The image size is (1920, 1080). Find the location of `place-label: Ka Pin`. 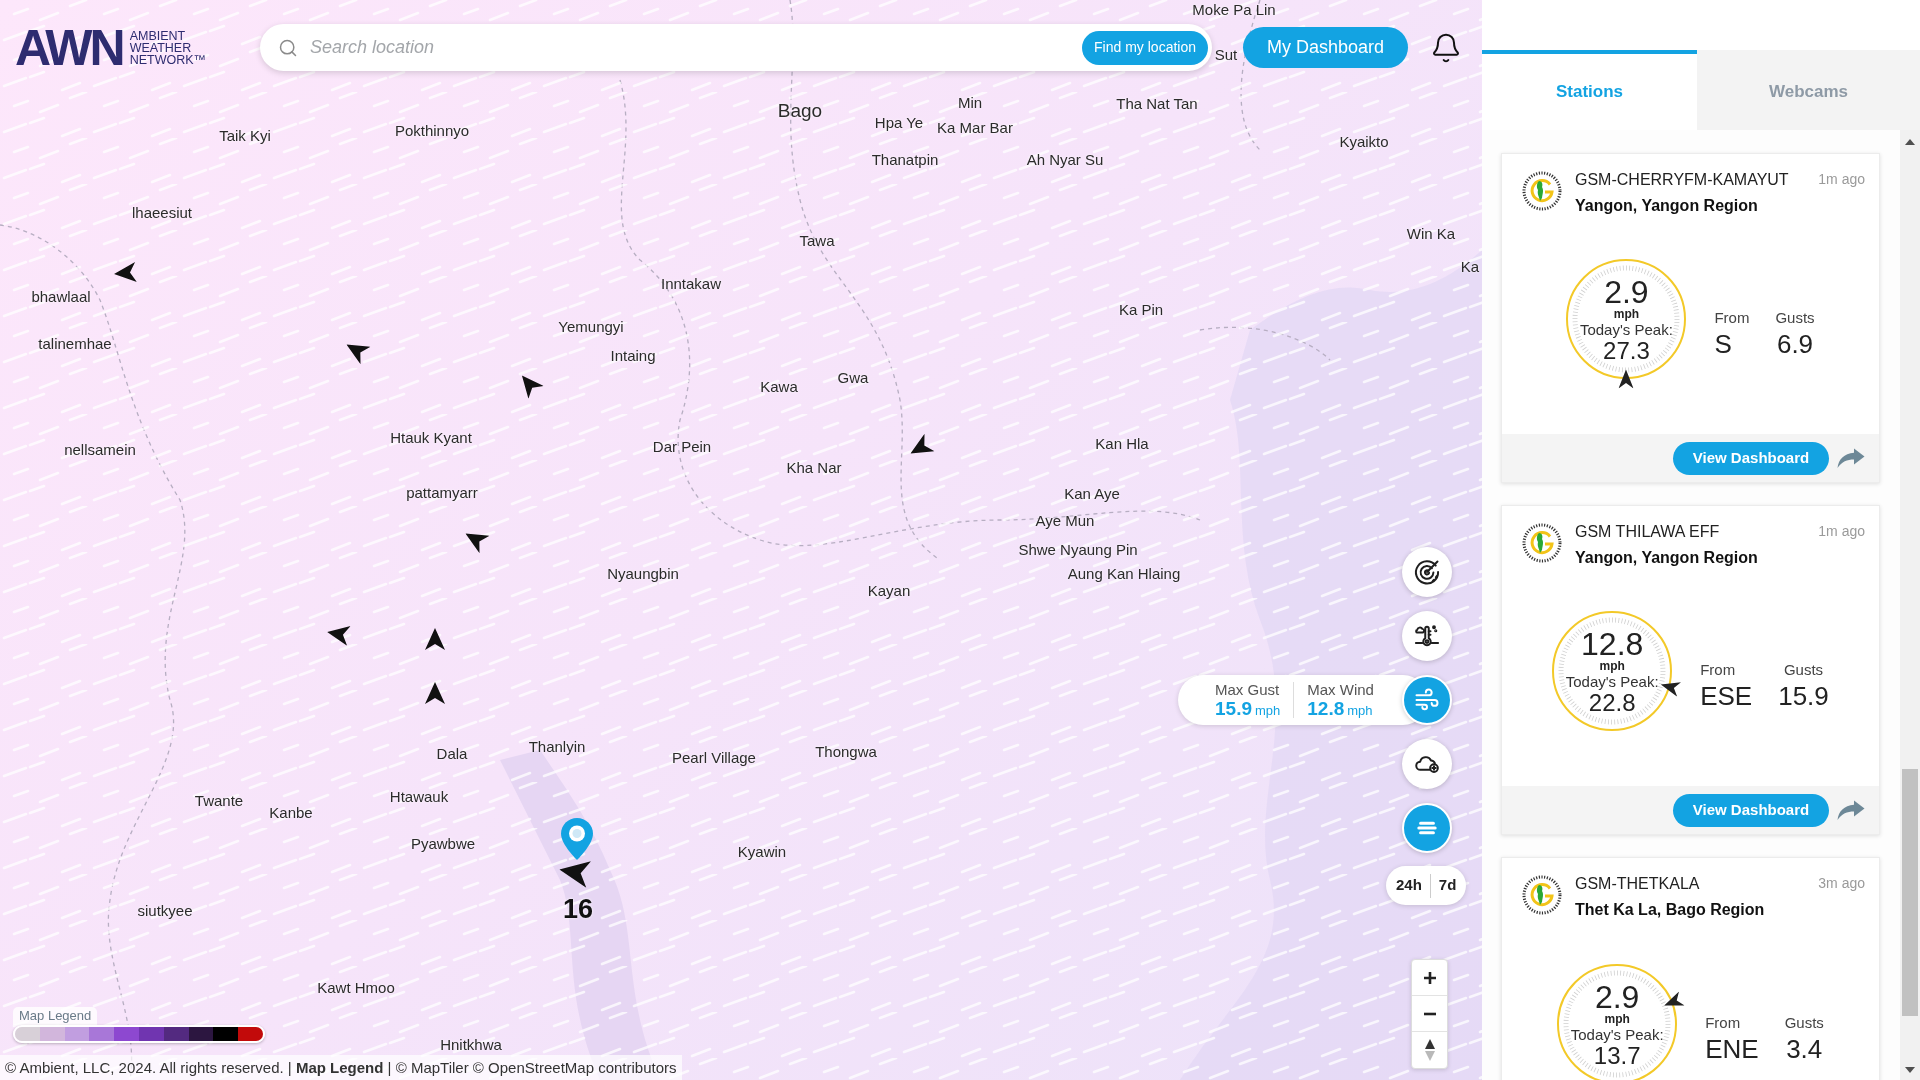

place-label: Ka Pin is located at coordinates (1141, 309).